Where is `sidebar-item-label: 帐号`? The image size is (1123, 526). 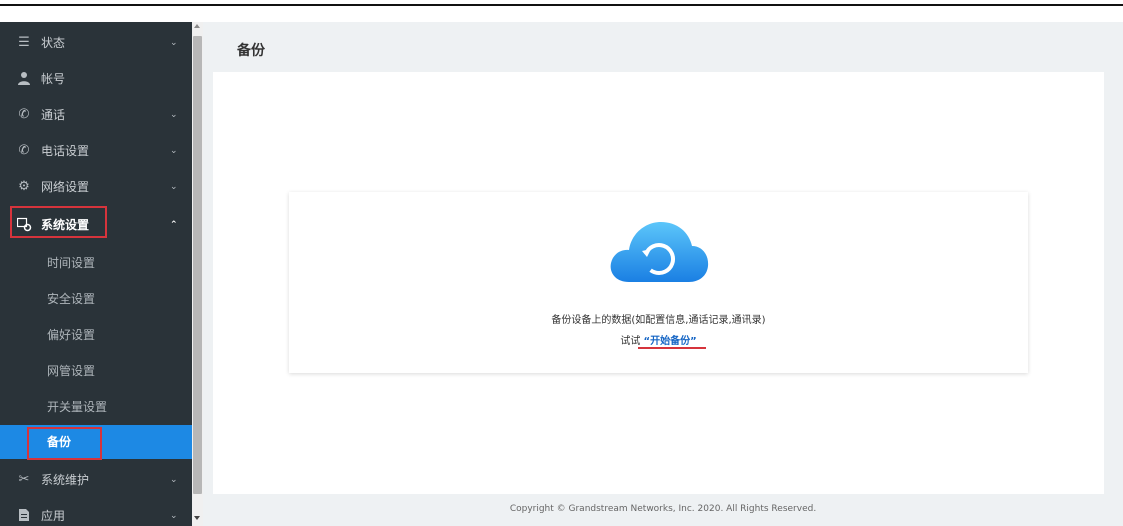
sidebar-item-label: 帐号 is located at coordinates (53, 79).